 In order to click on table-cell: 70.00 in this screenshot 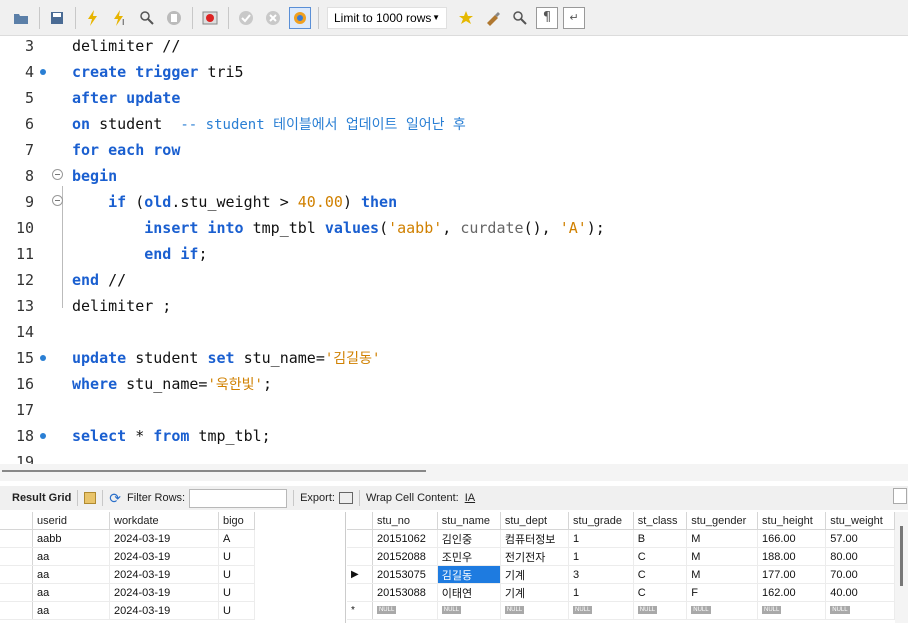, I will do `click(860, 574)`.